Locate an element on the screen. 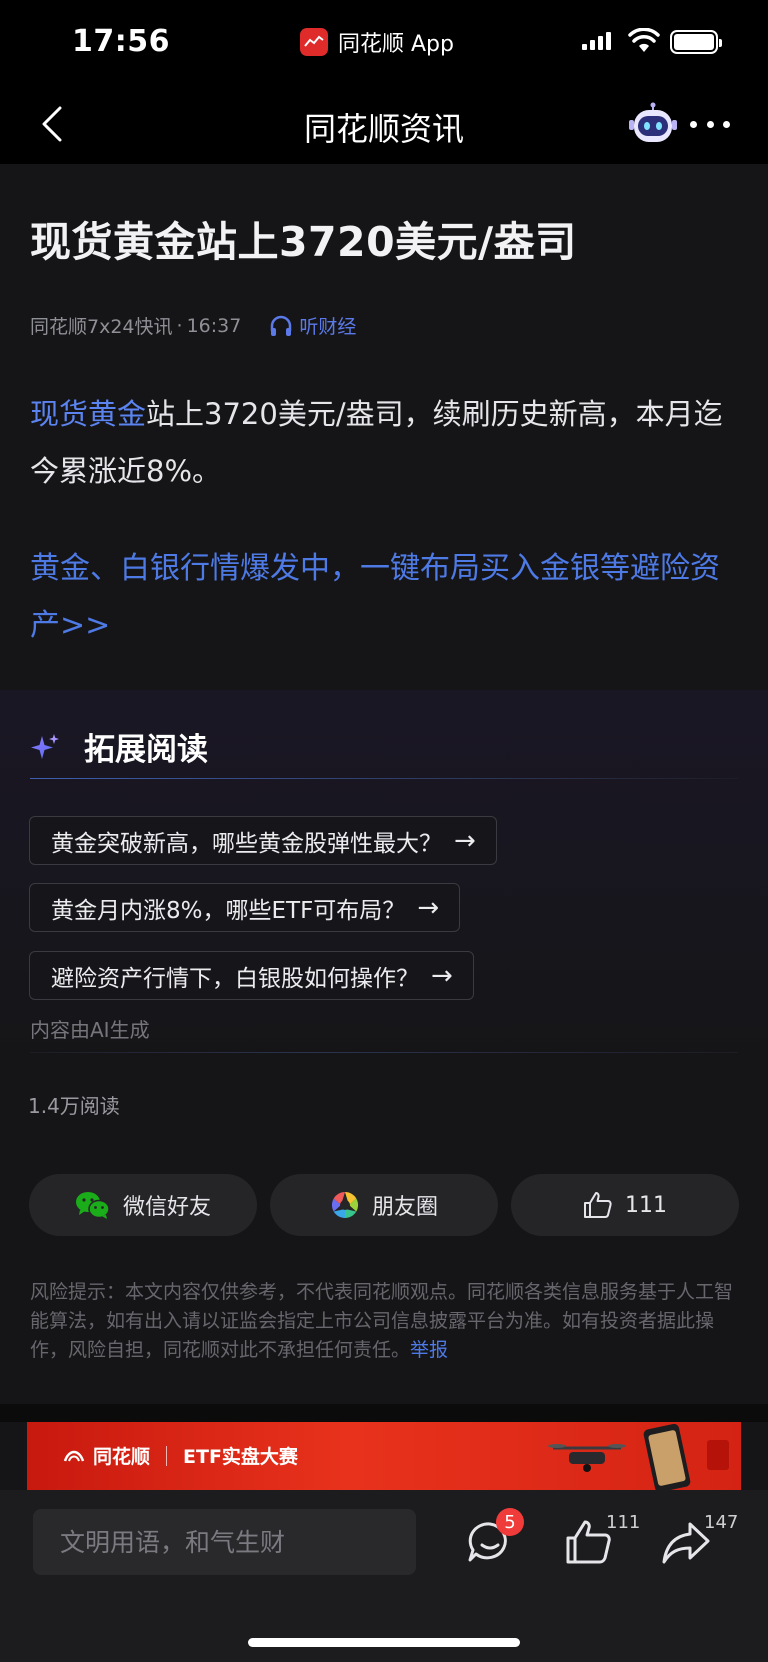  thumbs-up-icon is located at coordinates (598, 1205).